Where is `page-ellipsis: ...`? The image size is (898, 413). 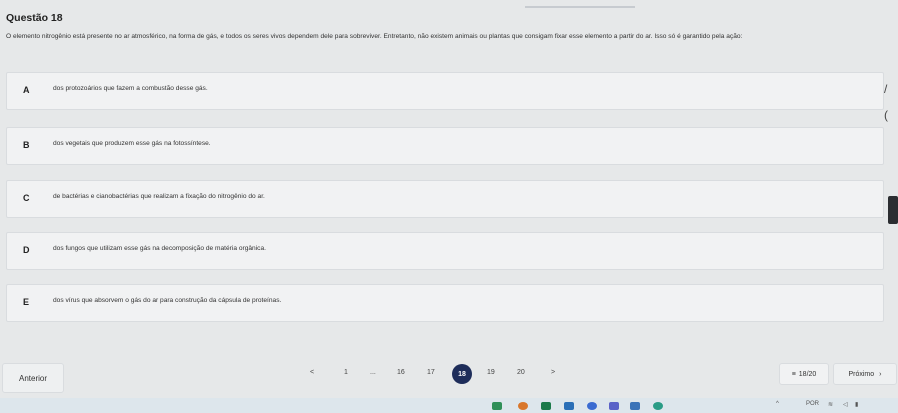 page-ellipsis: ... is located at coordinates (373, 372).